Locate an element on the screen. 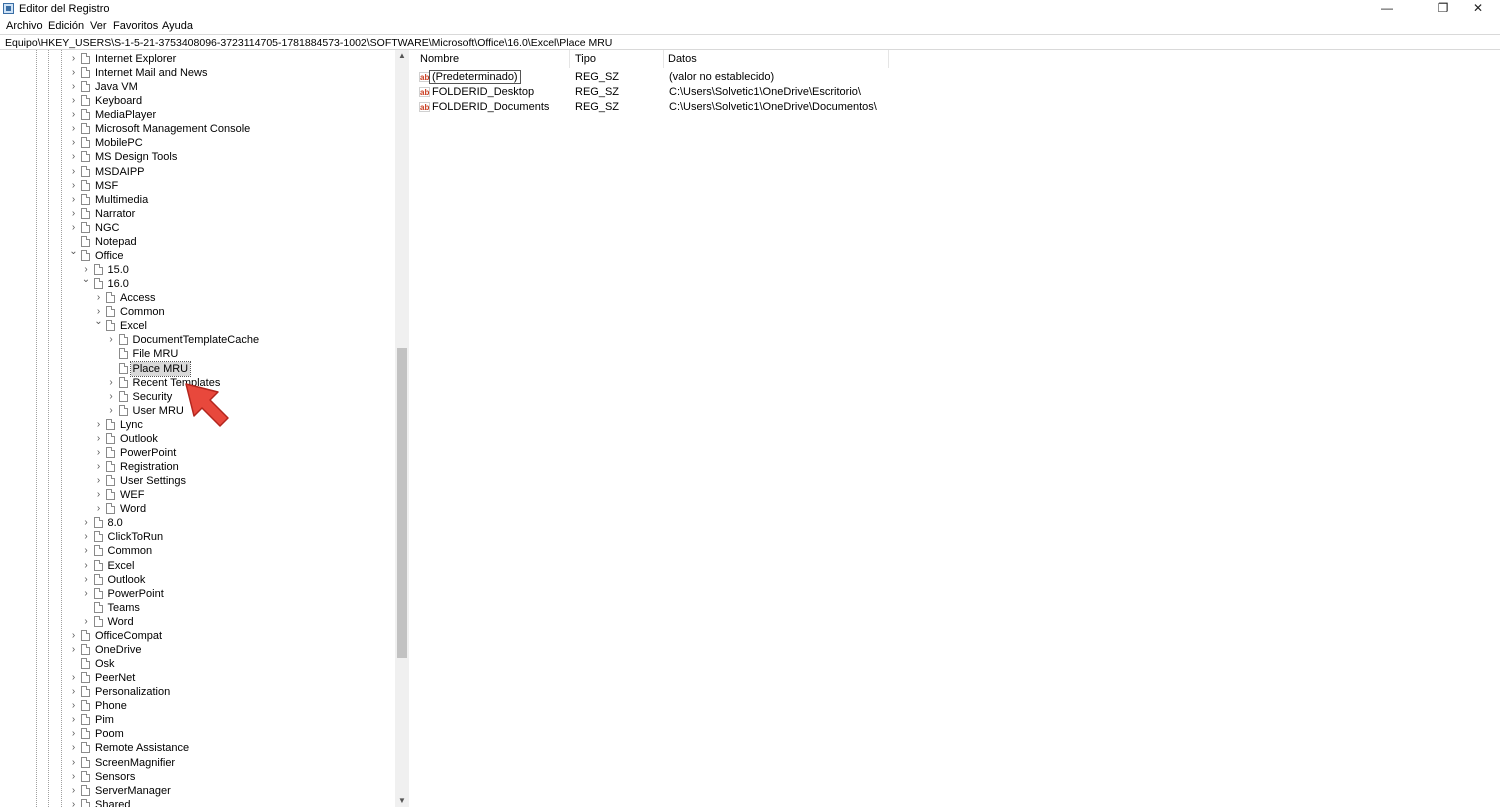 The height and width of the screenshot is (807, 1500). tree-node: › Shared is located at coordinates (197, 802).